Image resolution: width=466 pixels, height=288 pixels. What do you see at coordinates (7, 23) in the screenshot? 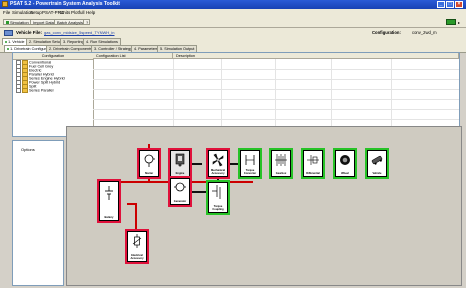
I see `play-icon` at bounding box center [7, 23].